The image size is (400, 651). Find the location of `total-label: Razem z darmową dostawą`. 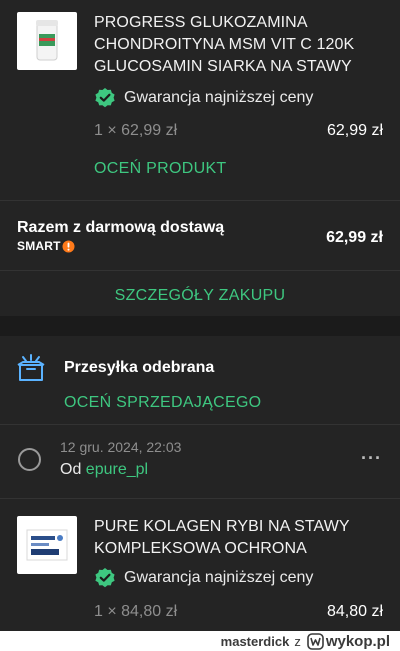

total-label: Razem z darmową dostawą is located at coordinates (121, 227).